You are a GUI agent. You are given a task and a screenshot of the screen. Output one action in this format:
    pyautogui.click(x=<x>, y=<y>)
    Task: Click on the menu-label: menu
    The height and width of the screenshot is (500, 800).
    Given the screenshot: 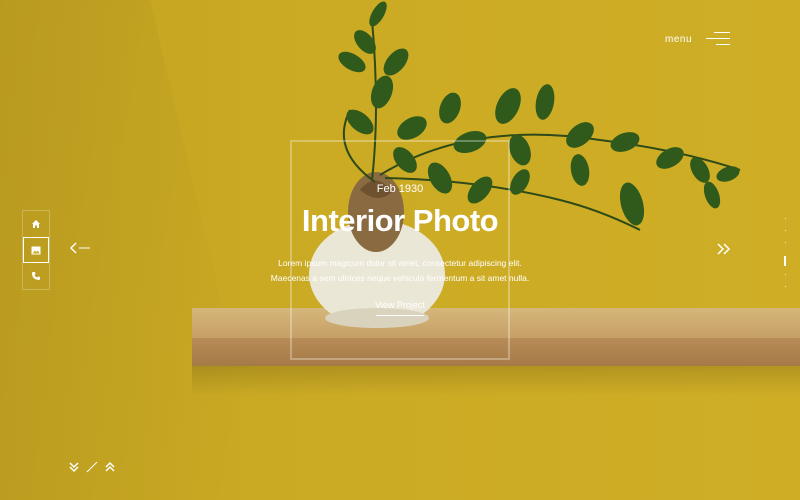 What is the action you would take?
    pyautogui.click(x=678, y=39)
    